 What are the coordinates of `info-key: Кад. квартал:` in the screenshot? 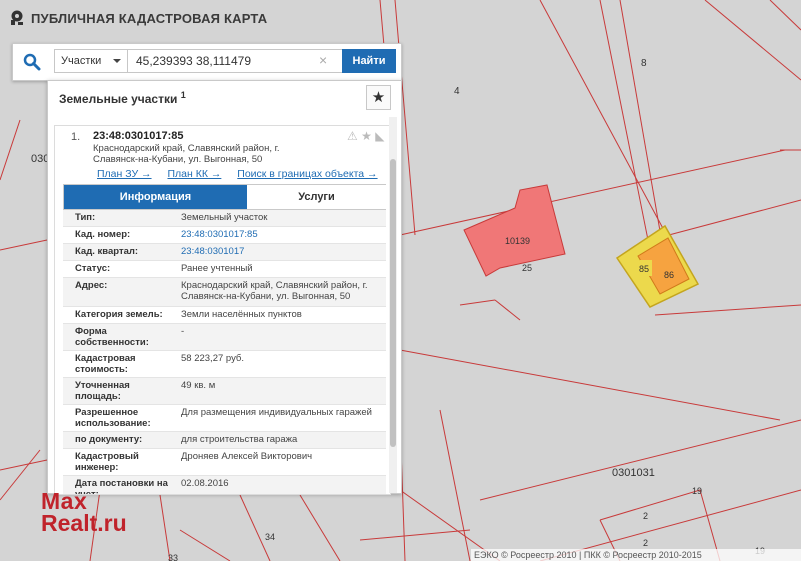 It's located at (107, 251).